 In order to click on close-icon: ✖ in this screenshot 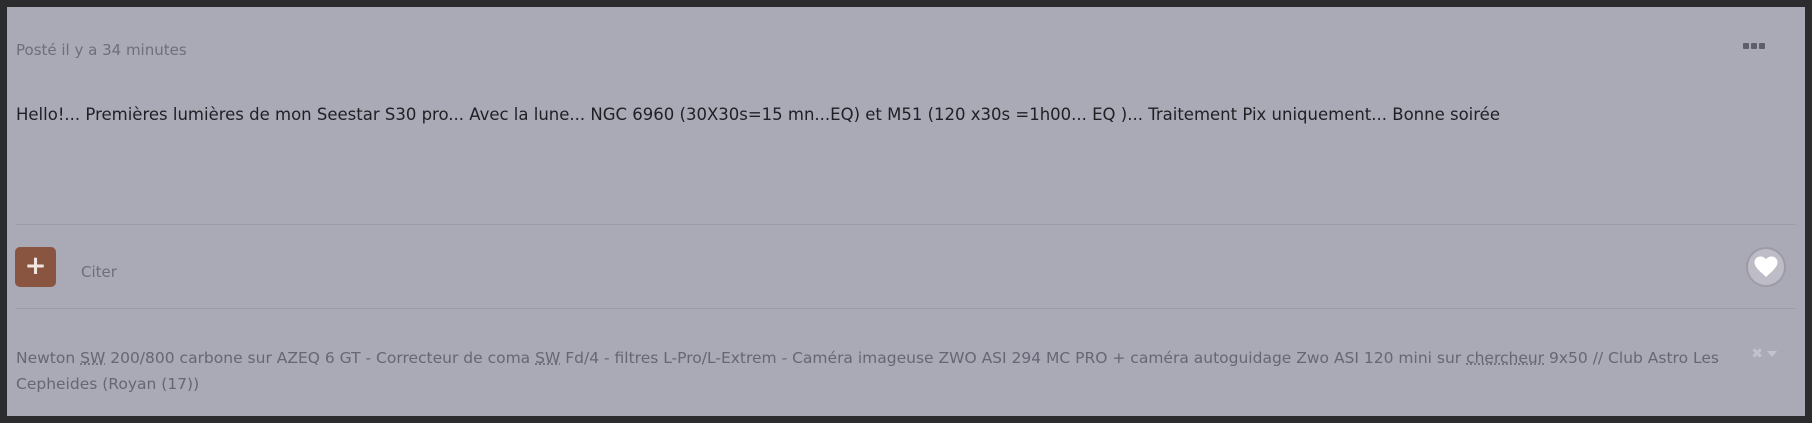, I will do `click(1757, 354)`.